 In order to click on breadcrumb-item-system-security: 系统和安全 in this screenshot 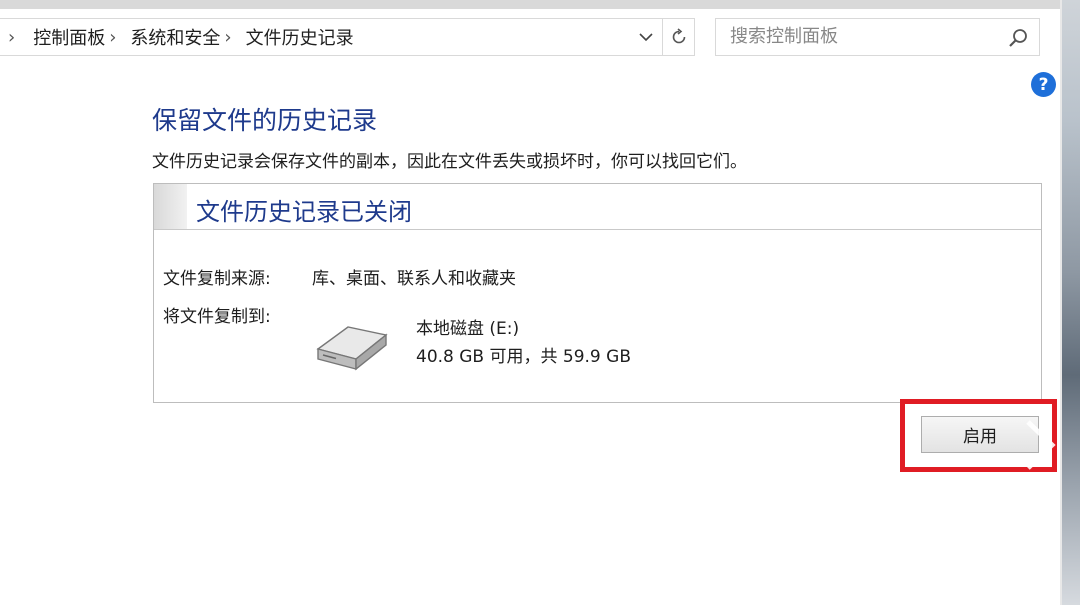, I will do `click(175, 37)`.